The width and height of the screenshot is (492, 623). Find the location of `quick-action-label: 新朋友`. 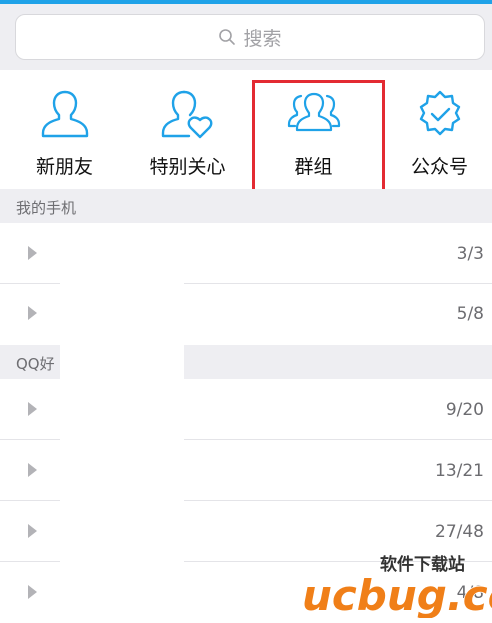

quick-action-label: 新朋友 is located at coordinates (64, 167).